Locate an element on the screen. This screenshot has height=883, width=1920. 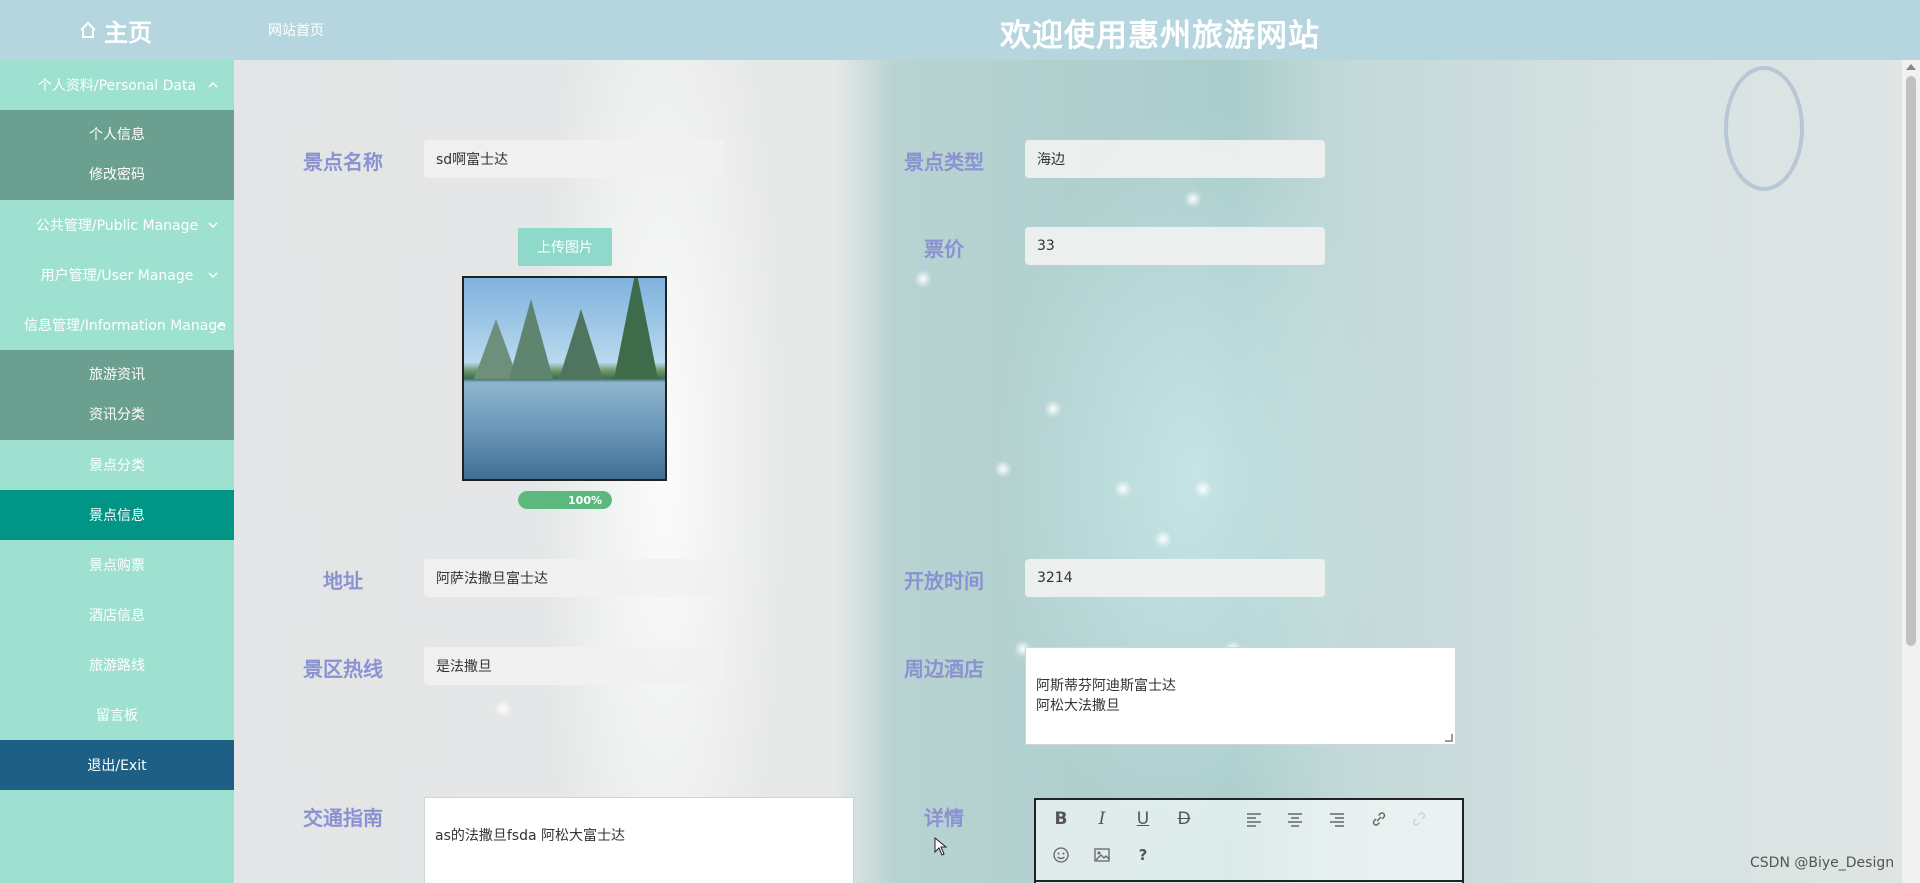
editor-divider is located at coordinates (1249, 881).